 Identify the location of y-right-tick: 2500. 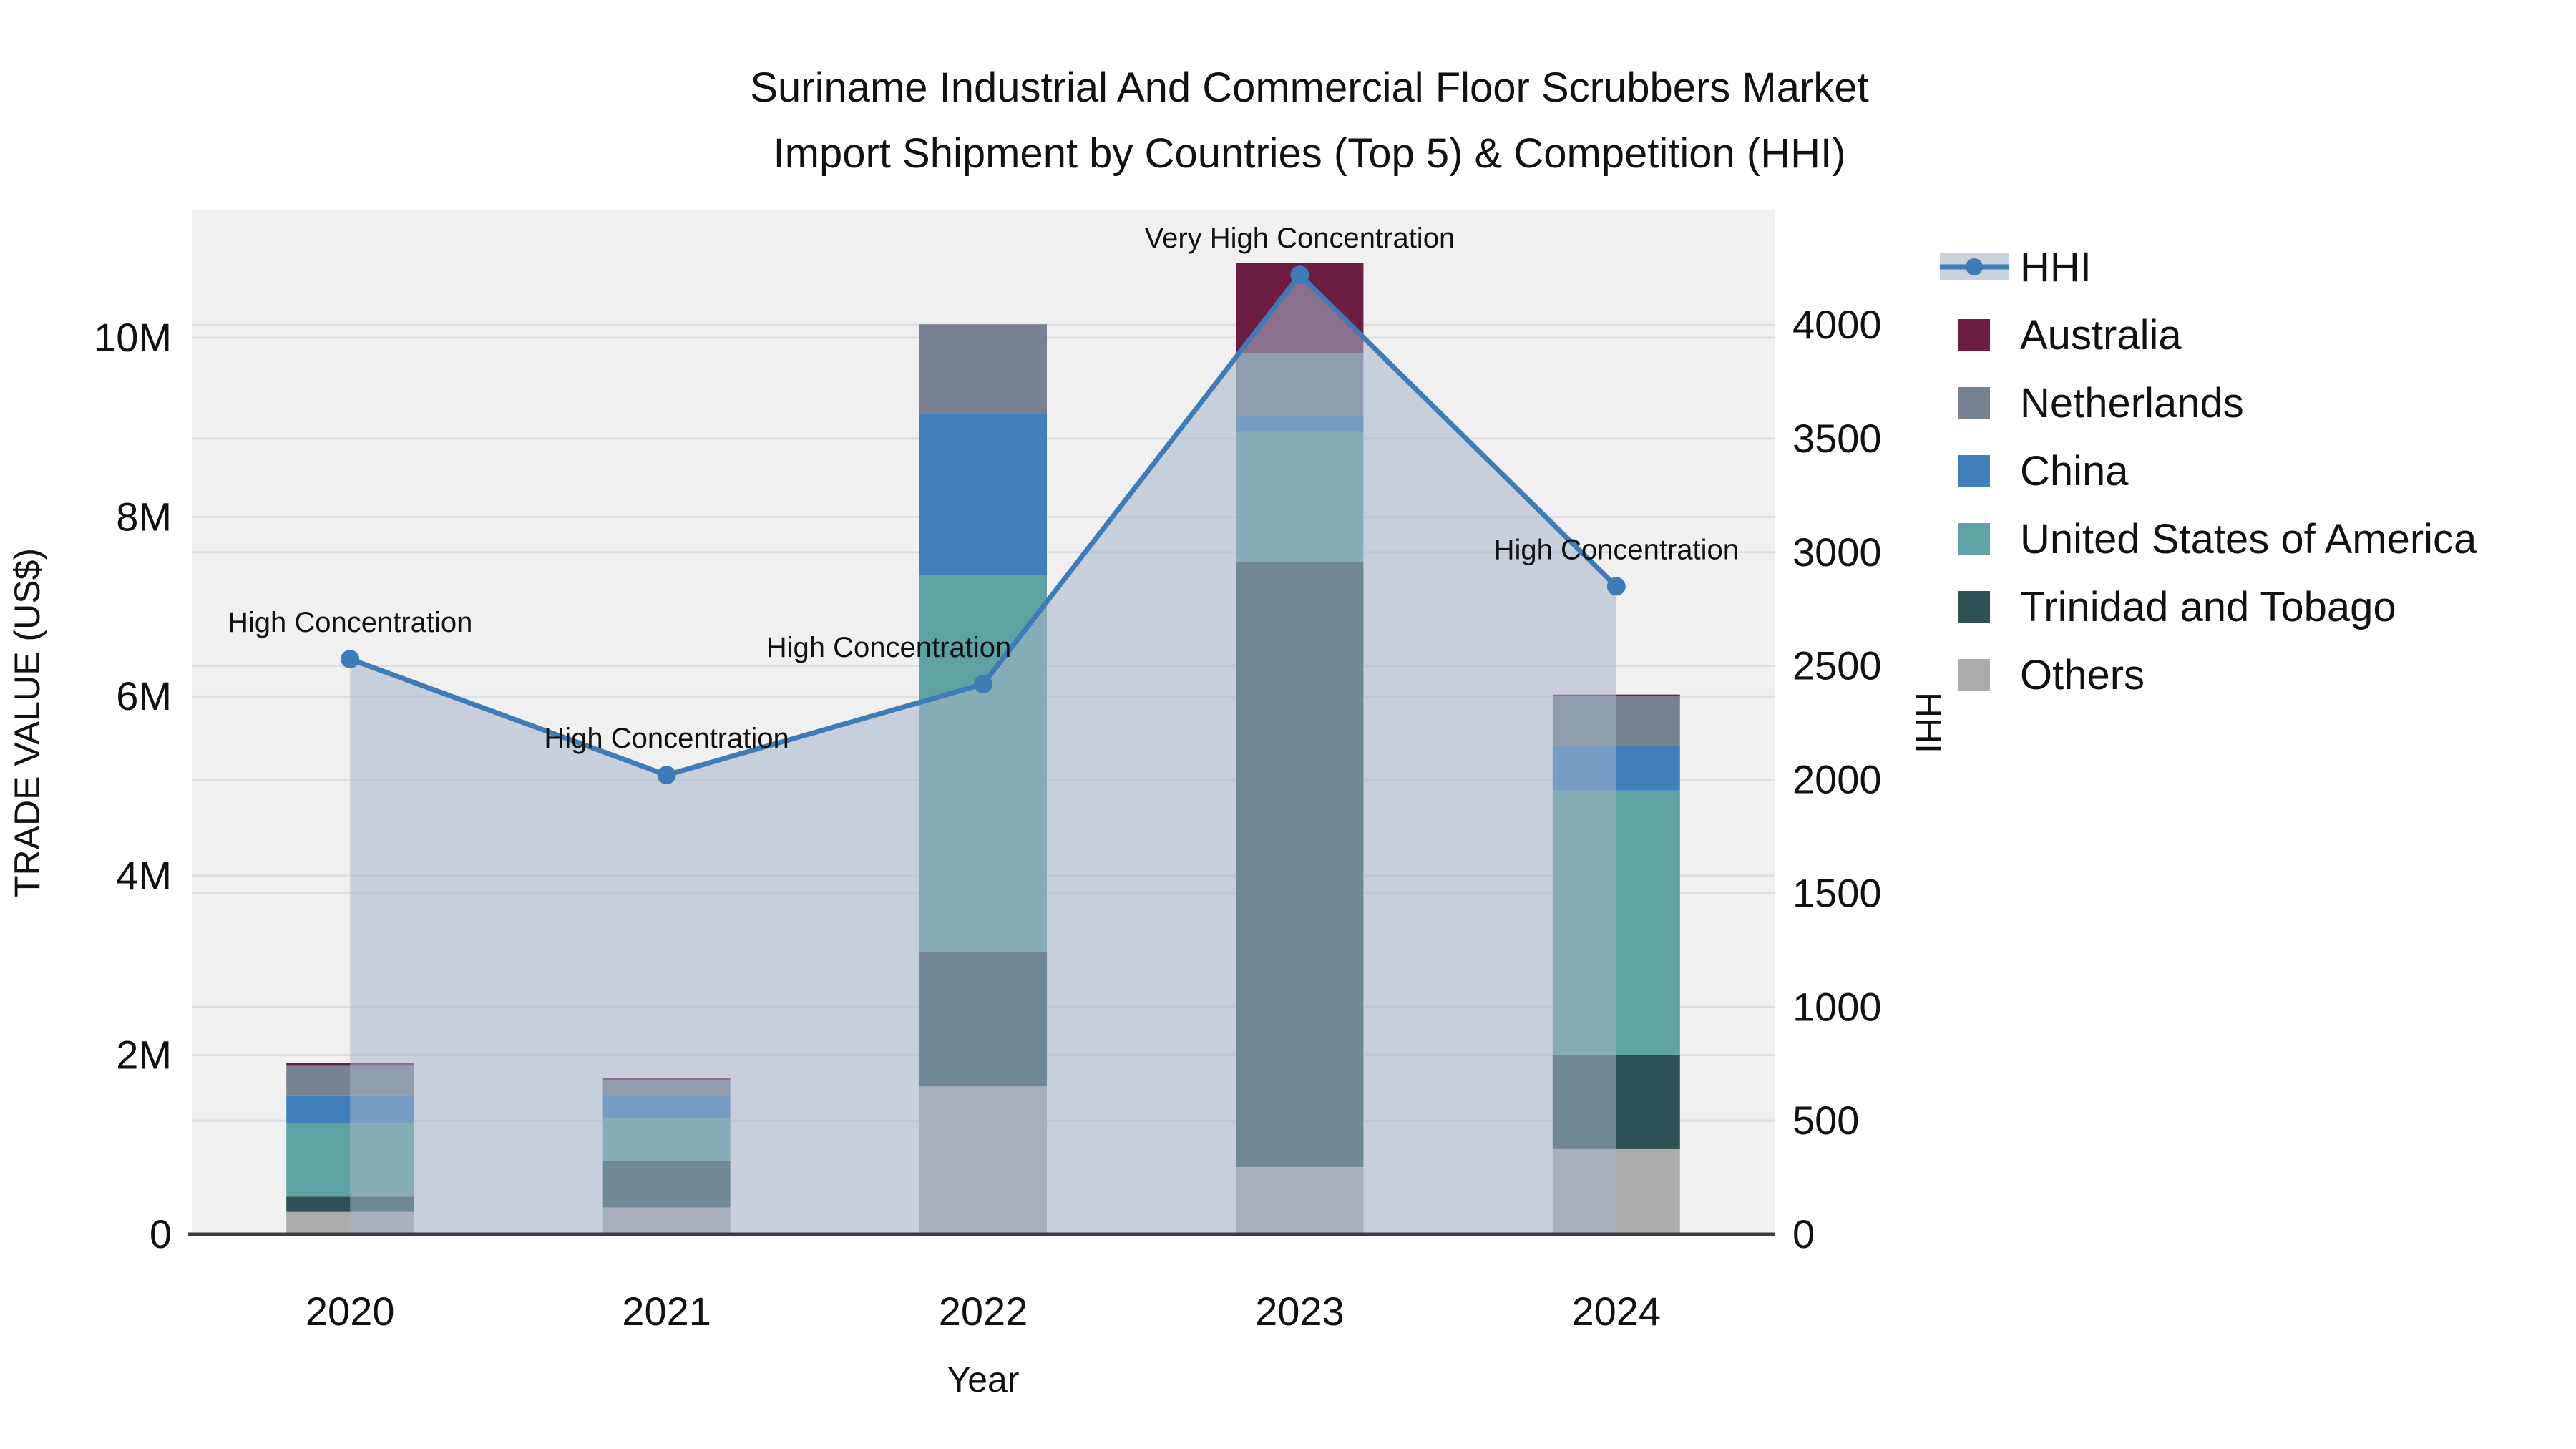
(1837, 665).